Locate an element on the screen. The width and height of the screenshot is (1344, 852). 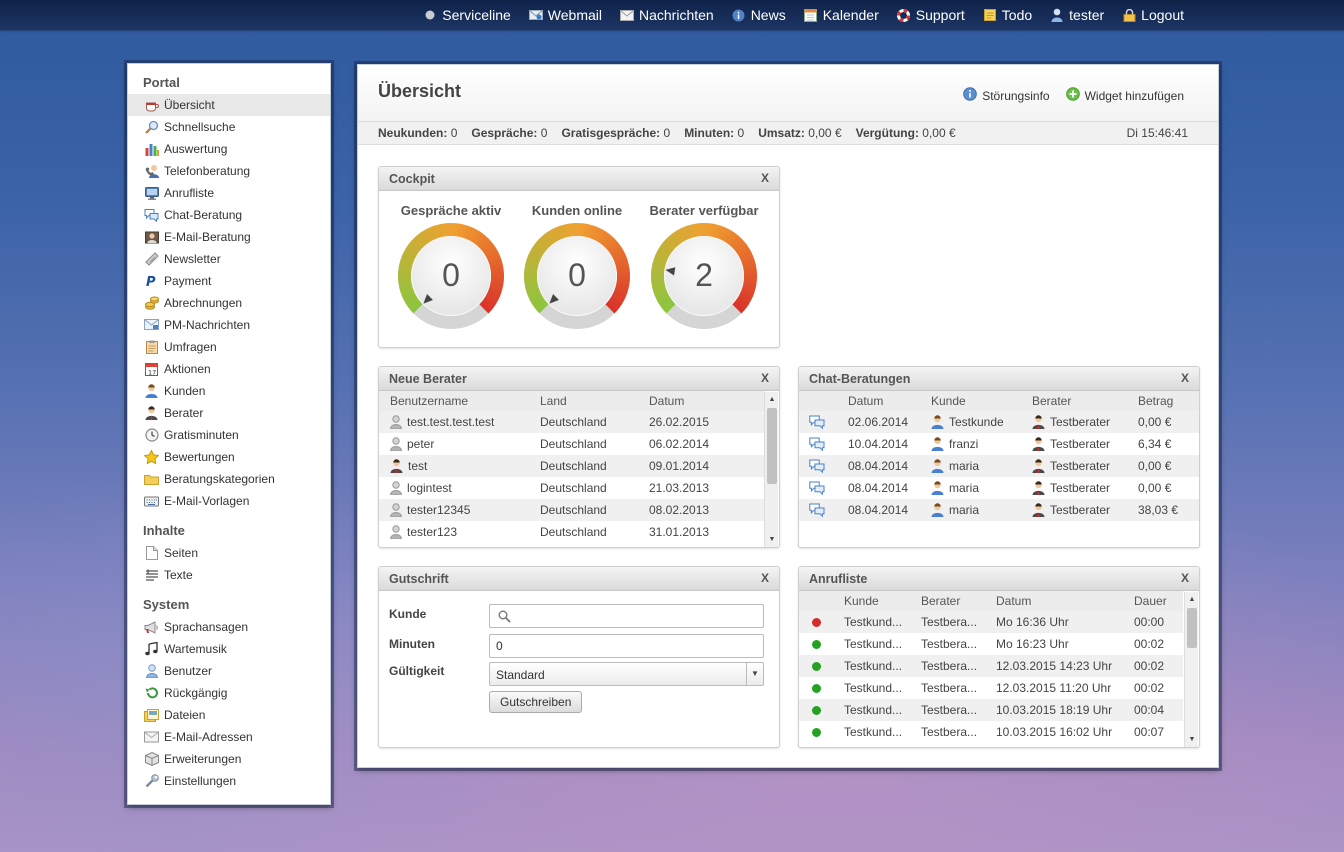
sidebar-item-schnellsuche: Schnellsuche is located at coordinates (229, 127).